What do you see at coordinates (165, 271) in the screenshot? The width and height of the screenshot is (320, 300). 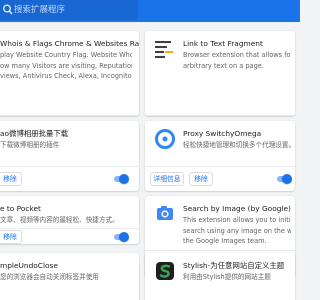 I see `stylish-icon` at bounding box center [165, 271].